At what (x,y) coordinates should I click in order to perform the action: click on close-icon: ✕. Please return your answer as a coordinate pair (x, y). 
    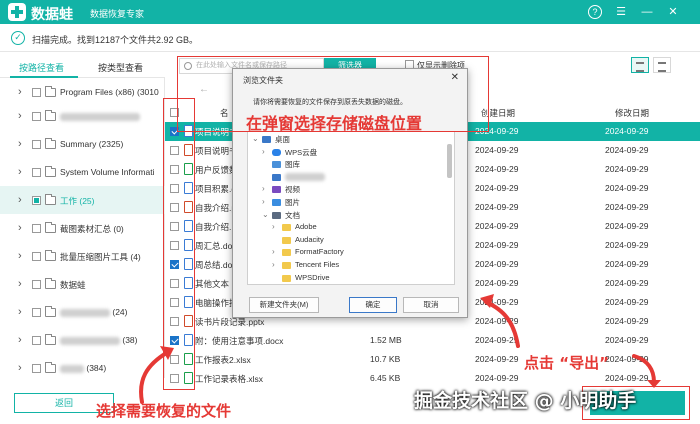
    Looking at the image, I should click on (673, 12).